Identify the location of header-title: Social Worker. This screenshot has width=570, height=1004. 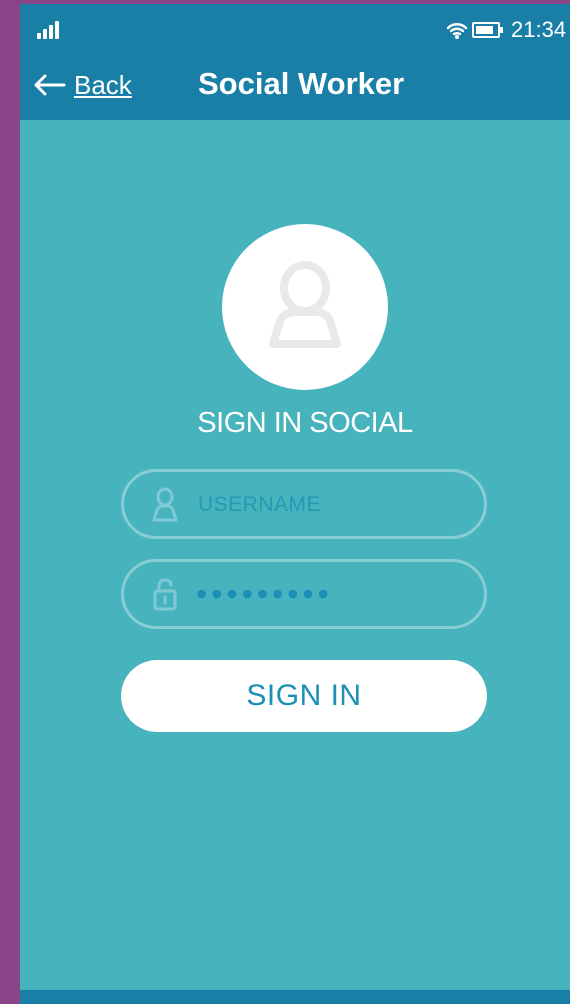
(301, 83).